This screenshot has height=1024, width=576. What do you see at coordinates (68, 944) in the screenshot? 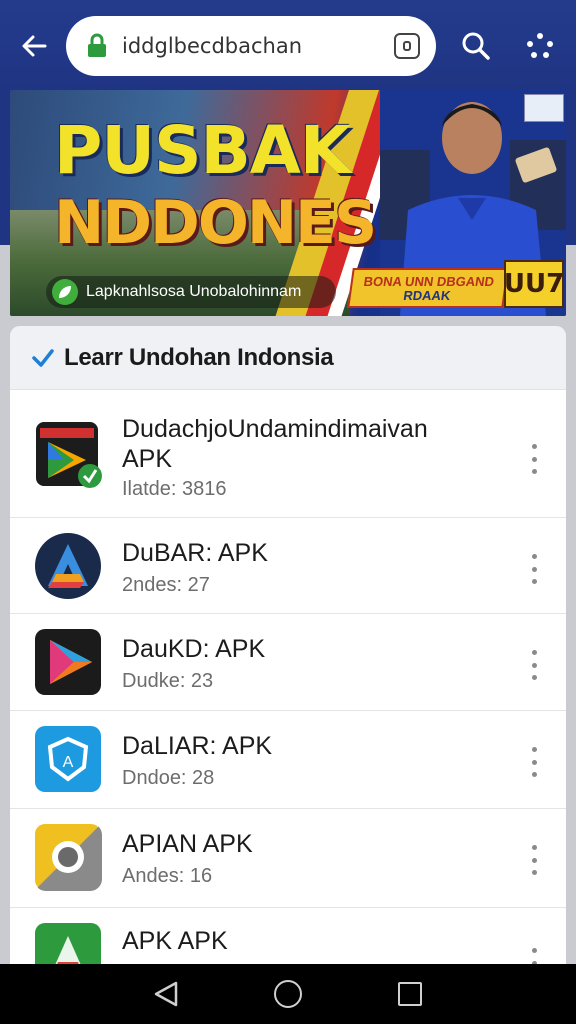
I see `green-arrow-icon` at bounding box center [68, 944].